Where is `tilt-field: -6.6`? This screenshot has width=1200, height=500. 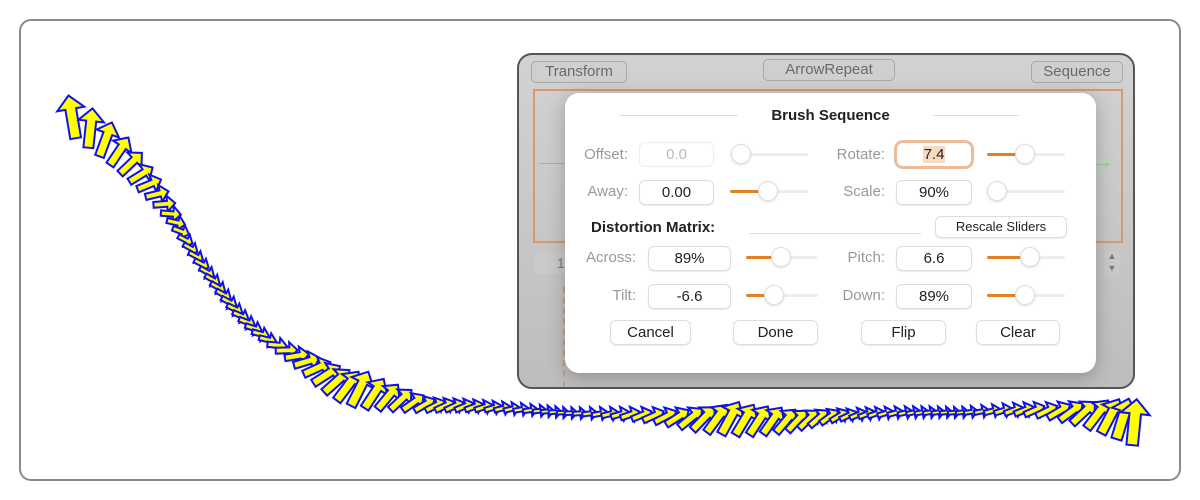 tilt-field: -6.6 is located at coordinates (689, 296).